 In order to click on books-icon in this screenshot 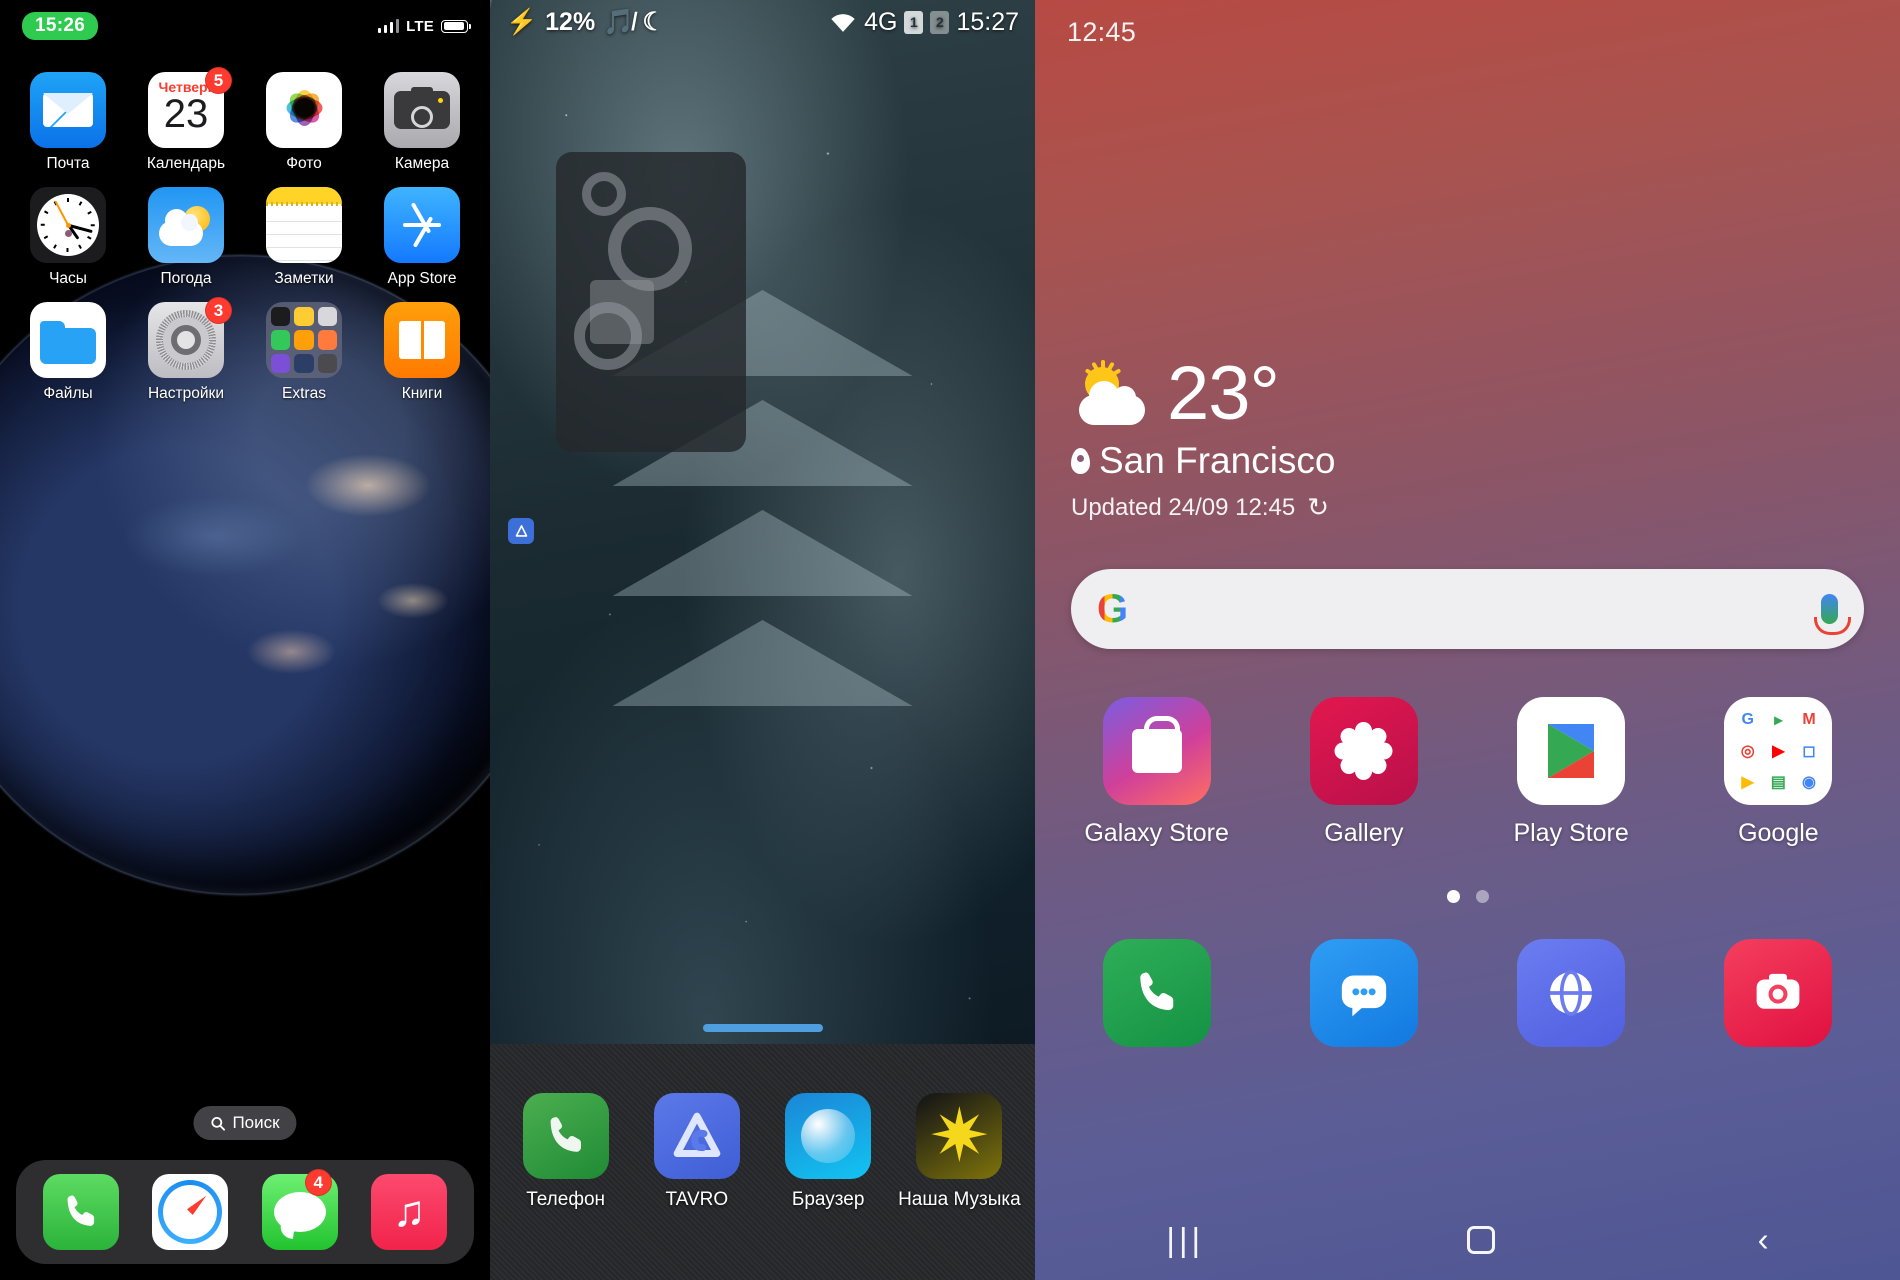, I will do `click(422, 340)`.